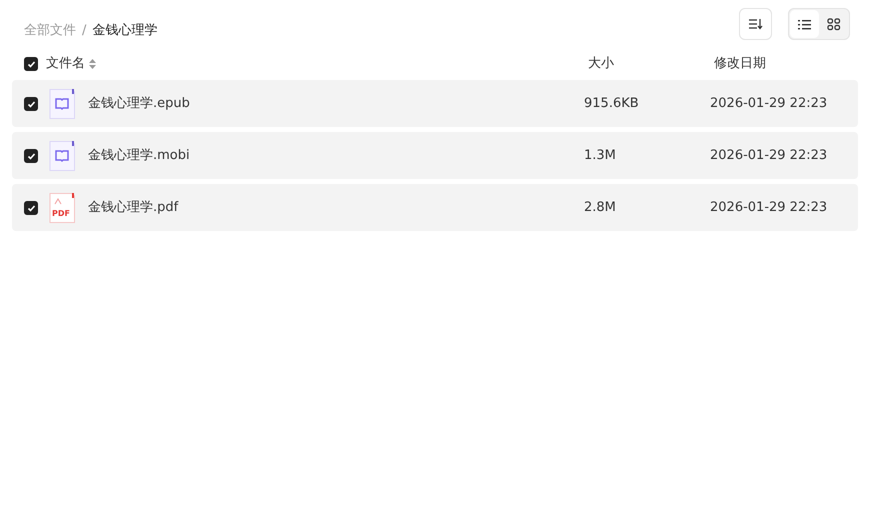 The height and width of the screenshot is (514, 874). What do you see at coordinates (833, 24) in the screenshot?
I see `grid-icon` at bounding box center [833, 24].